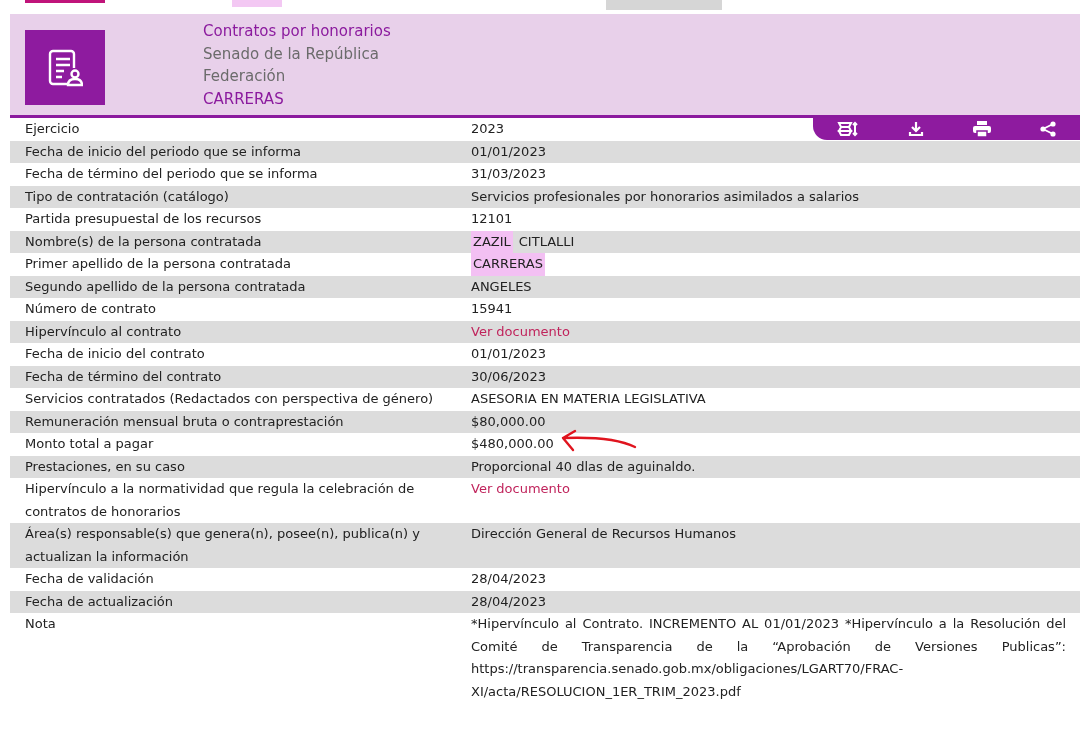 Image resolution: width=1090 pixels, height=745 pixels. I want to click on field-value: 30/06/2023, so click(508, 376).